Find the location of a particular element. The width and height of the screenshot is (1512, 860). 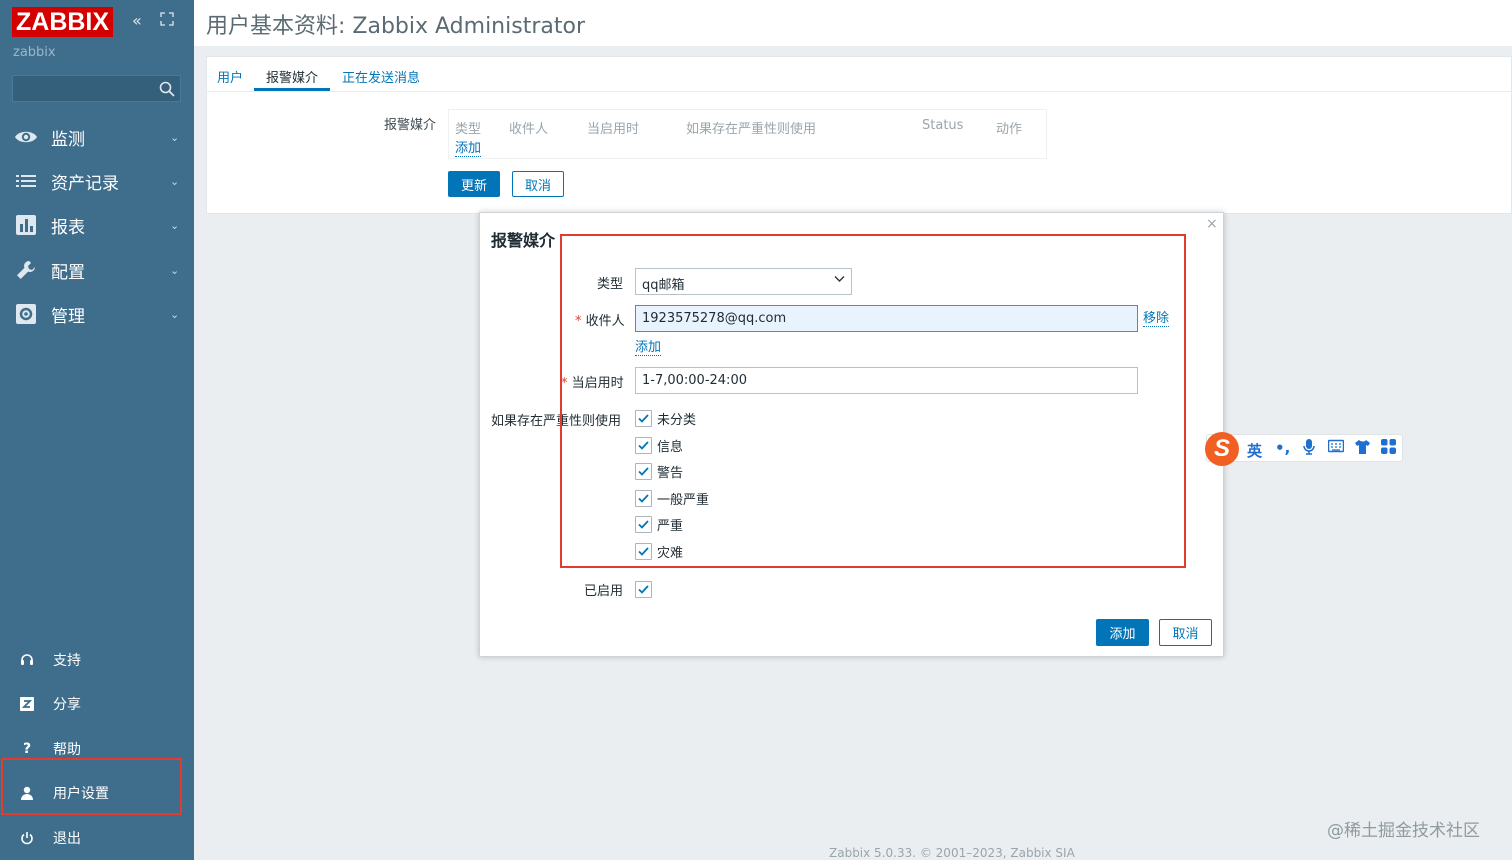

enabled-checkbox-row is located at coordinates (643, 589).